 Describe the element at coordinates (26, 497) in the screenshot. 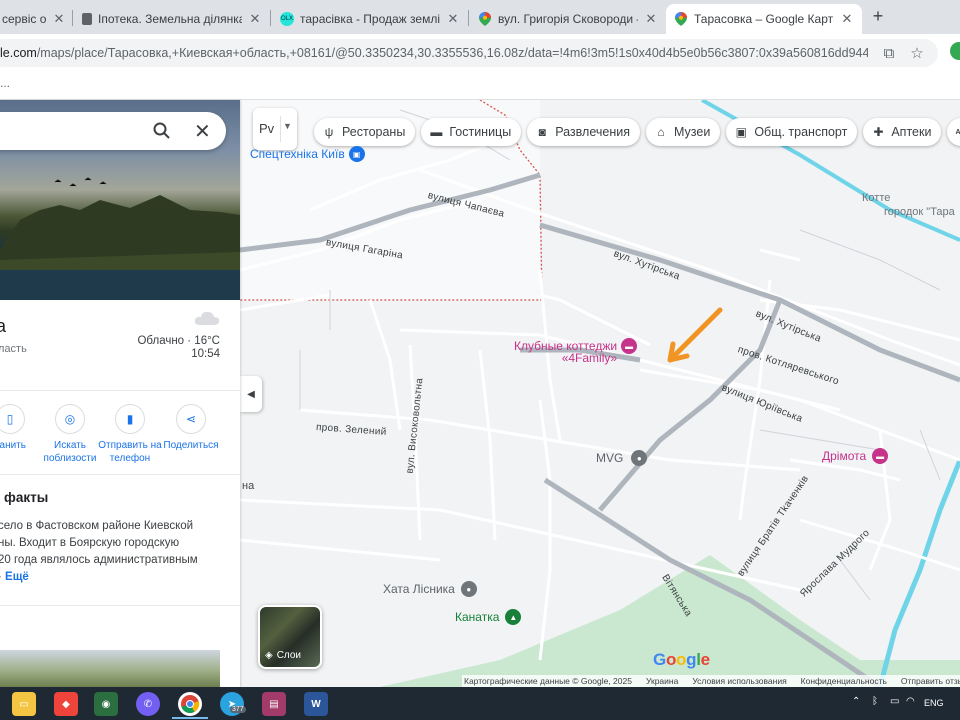

I see `facts-heading: факты` at that location.